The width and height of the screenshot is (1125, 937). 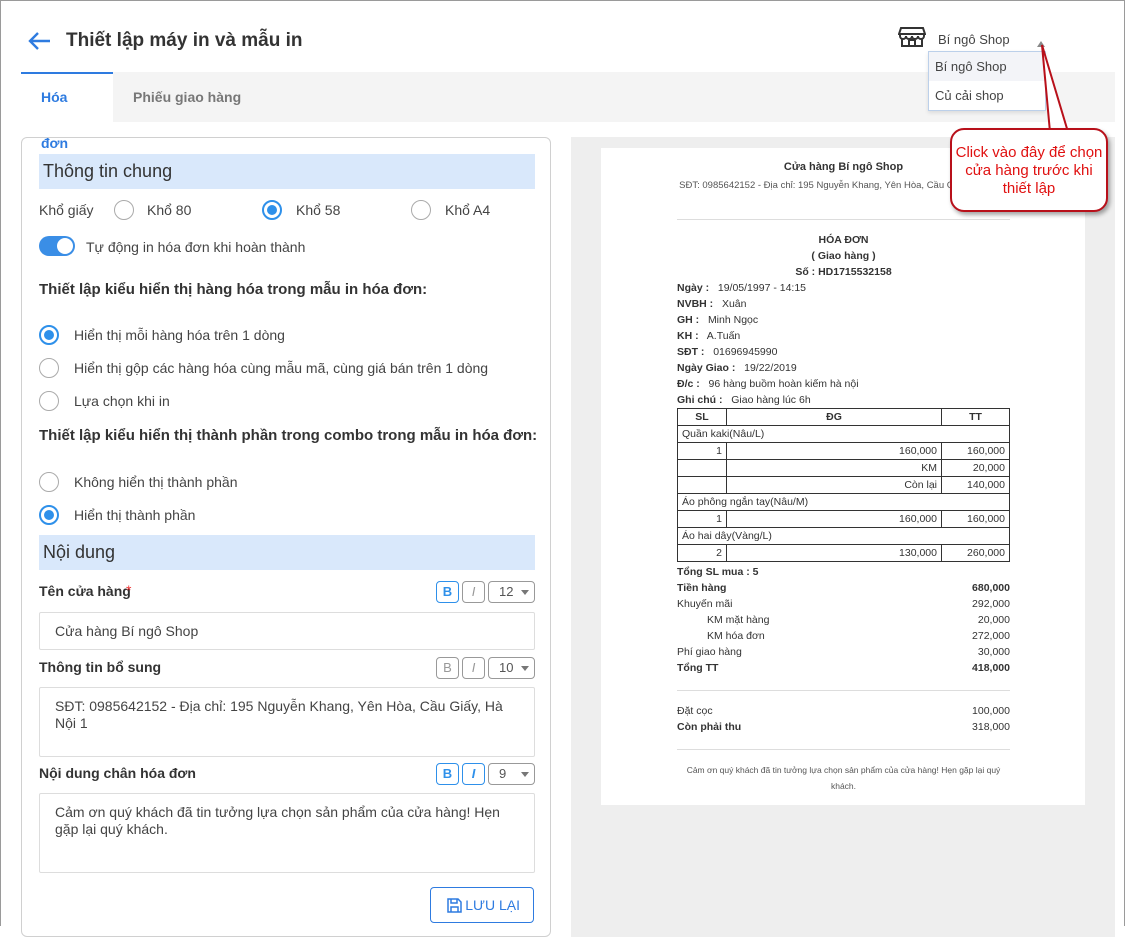 I want to click on item-value-row: 2 130,000 260,000, so click(x=843, y=553).